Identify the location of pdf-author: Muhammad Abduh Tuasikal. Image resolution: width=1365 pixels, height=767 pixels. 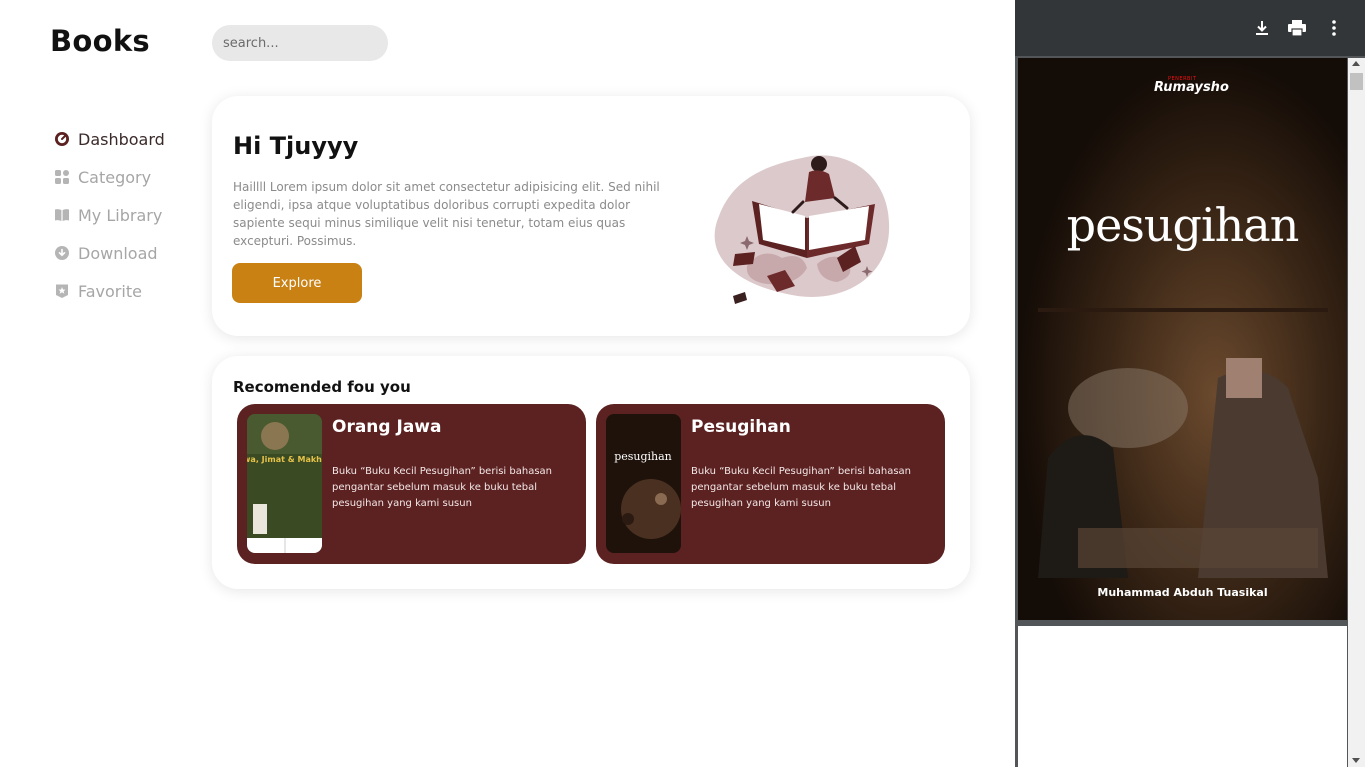
(1182, 592).